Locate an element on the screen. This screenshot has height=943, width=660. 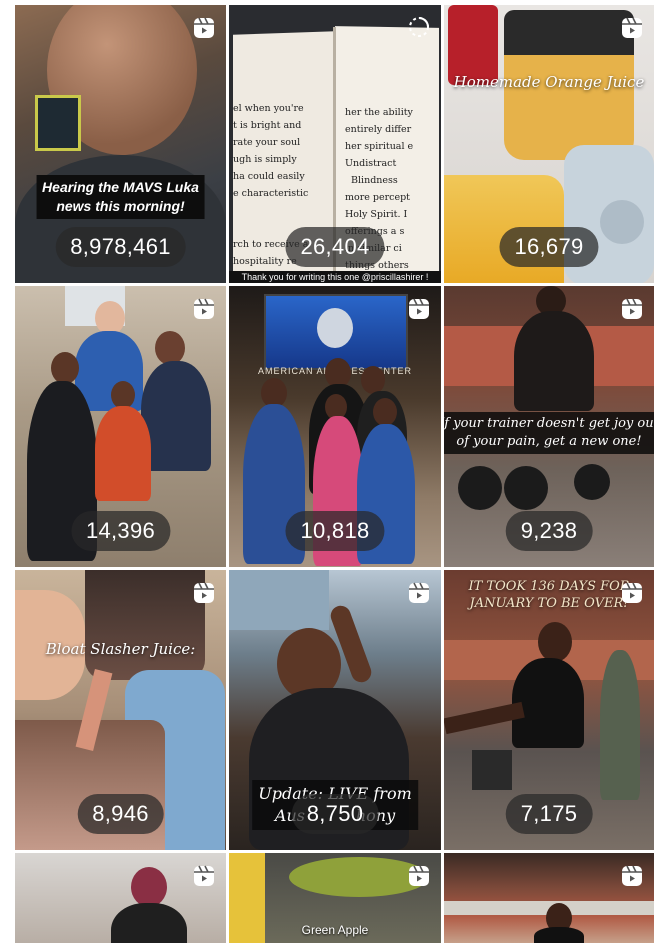
caption: Bloat Slasher Juice: is located at coordinates (120, 649).